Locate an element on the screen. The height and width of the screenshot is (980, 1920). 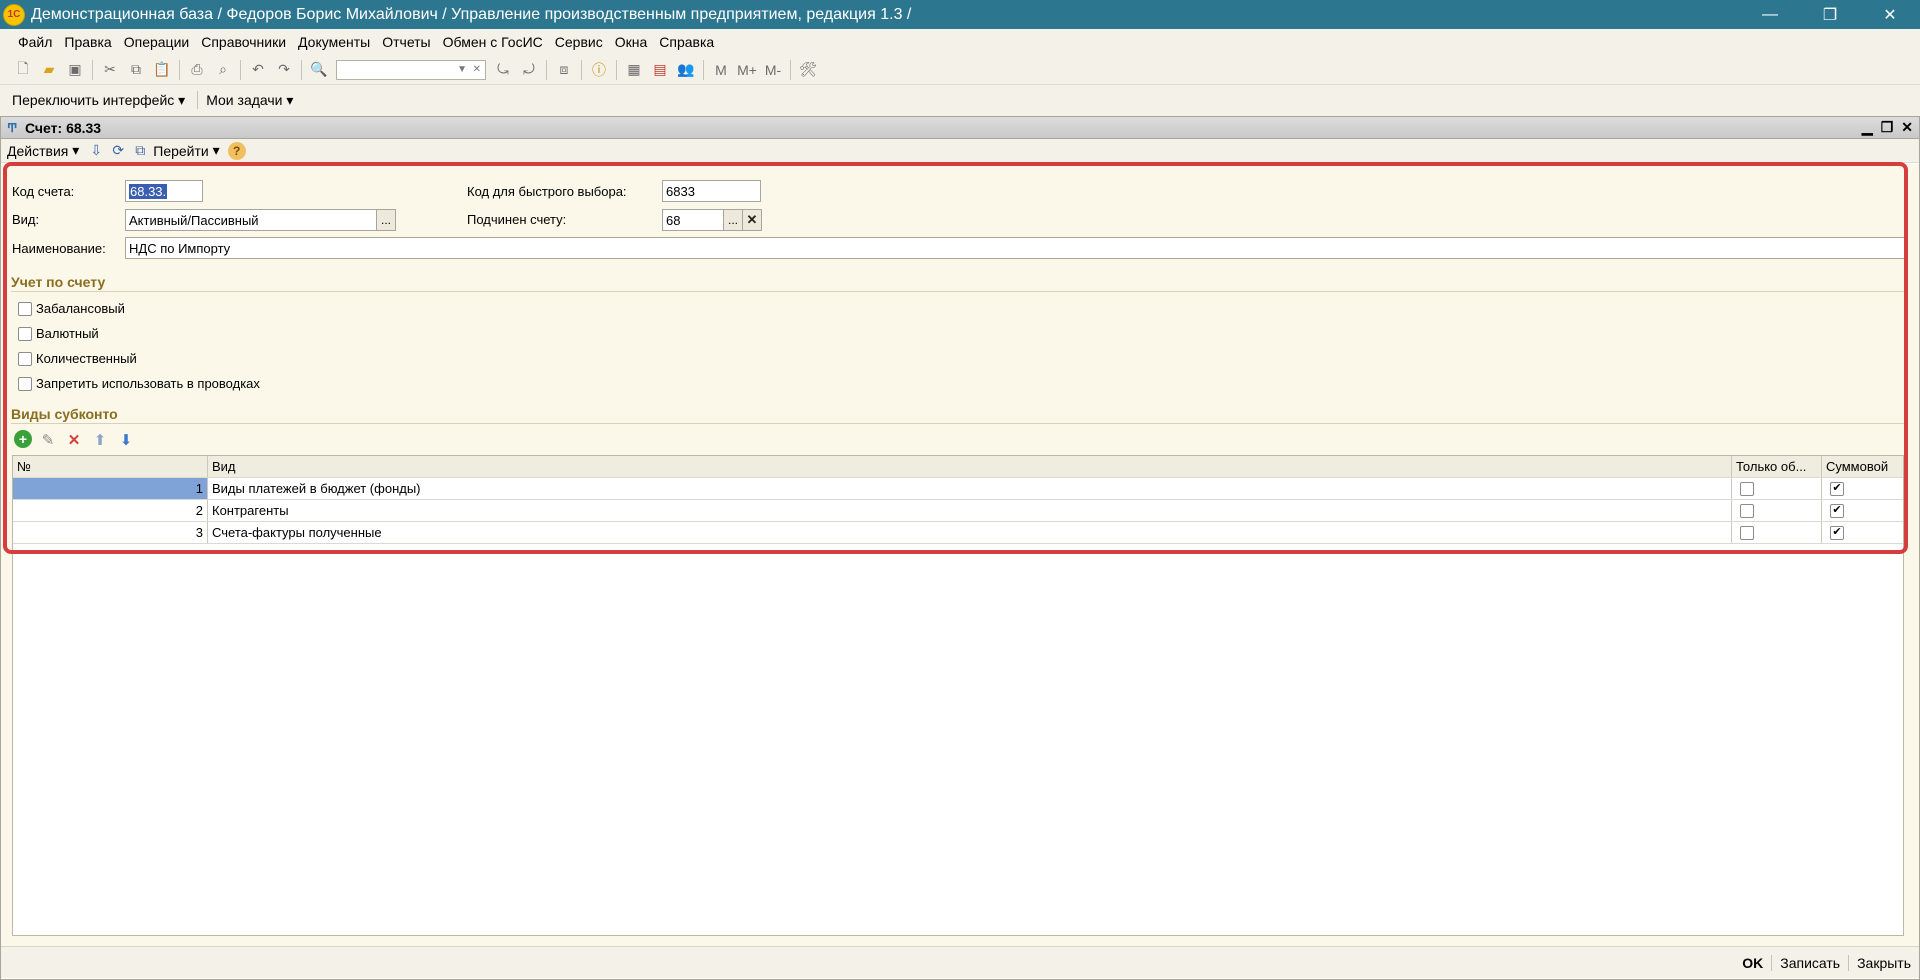
quantity-checkbox: Количественный is located at coordinates (77, 358).